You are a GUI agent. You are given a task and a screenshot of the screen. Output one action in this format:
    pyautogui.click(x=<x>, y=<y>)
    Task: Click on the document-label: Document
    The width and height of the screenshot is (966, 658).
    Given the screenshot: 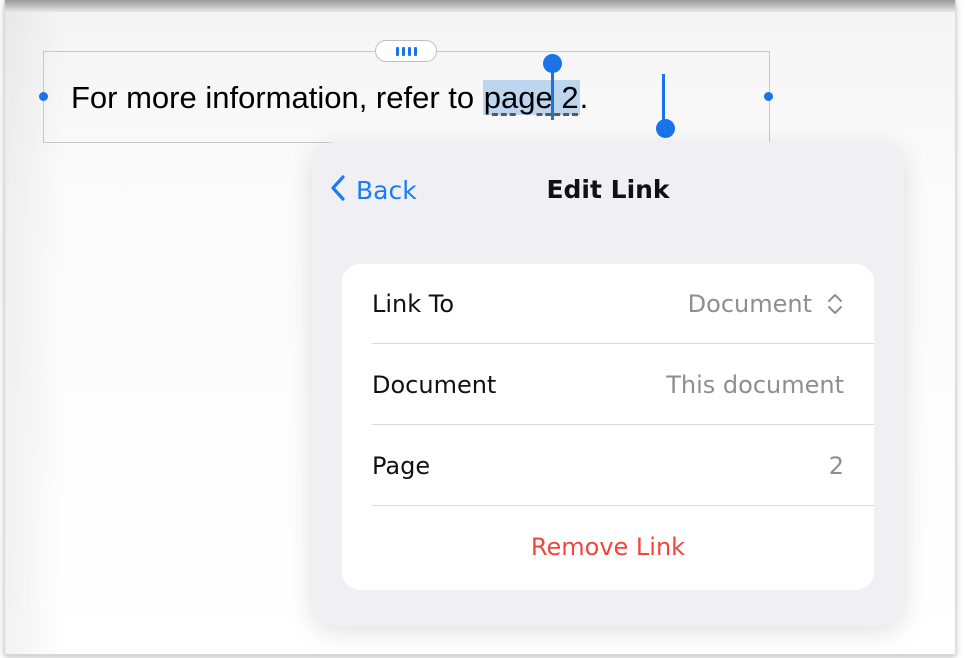 What is the action you would take?
    pyautogui.click(x=434, y=385)
    